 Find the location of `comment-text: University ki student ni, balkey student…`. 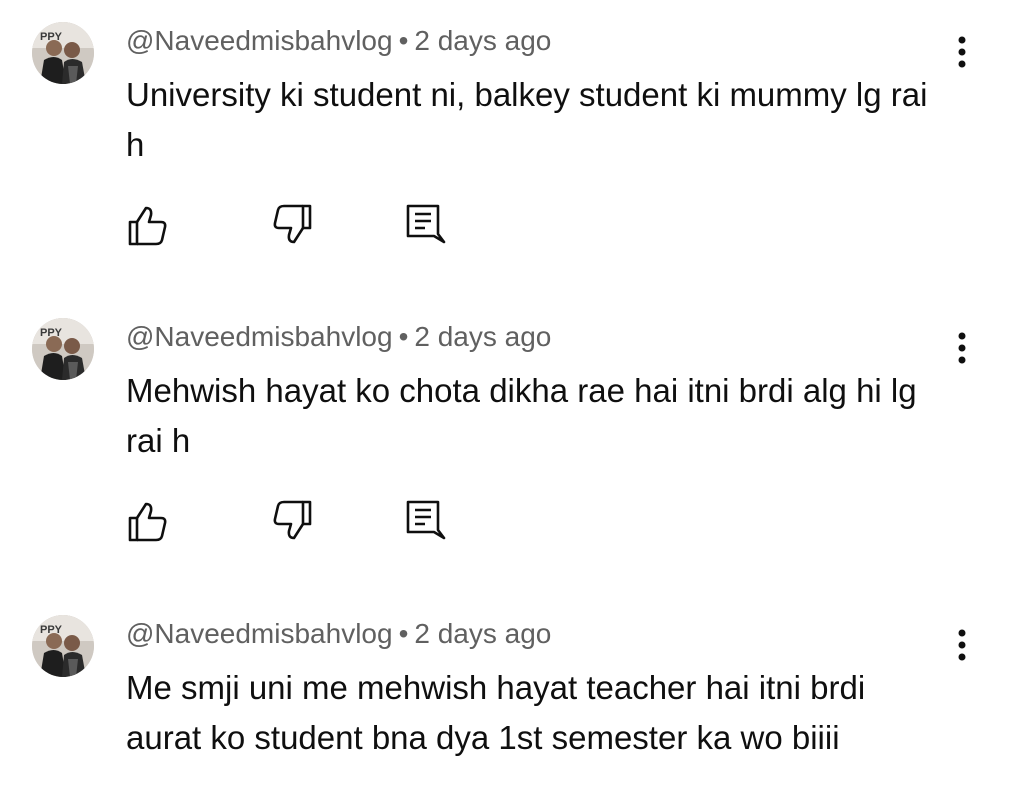

comment-text: University ki student ni, balkey student… is located at coordinates (527, 119).